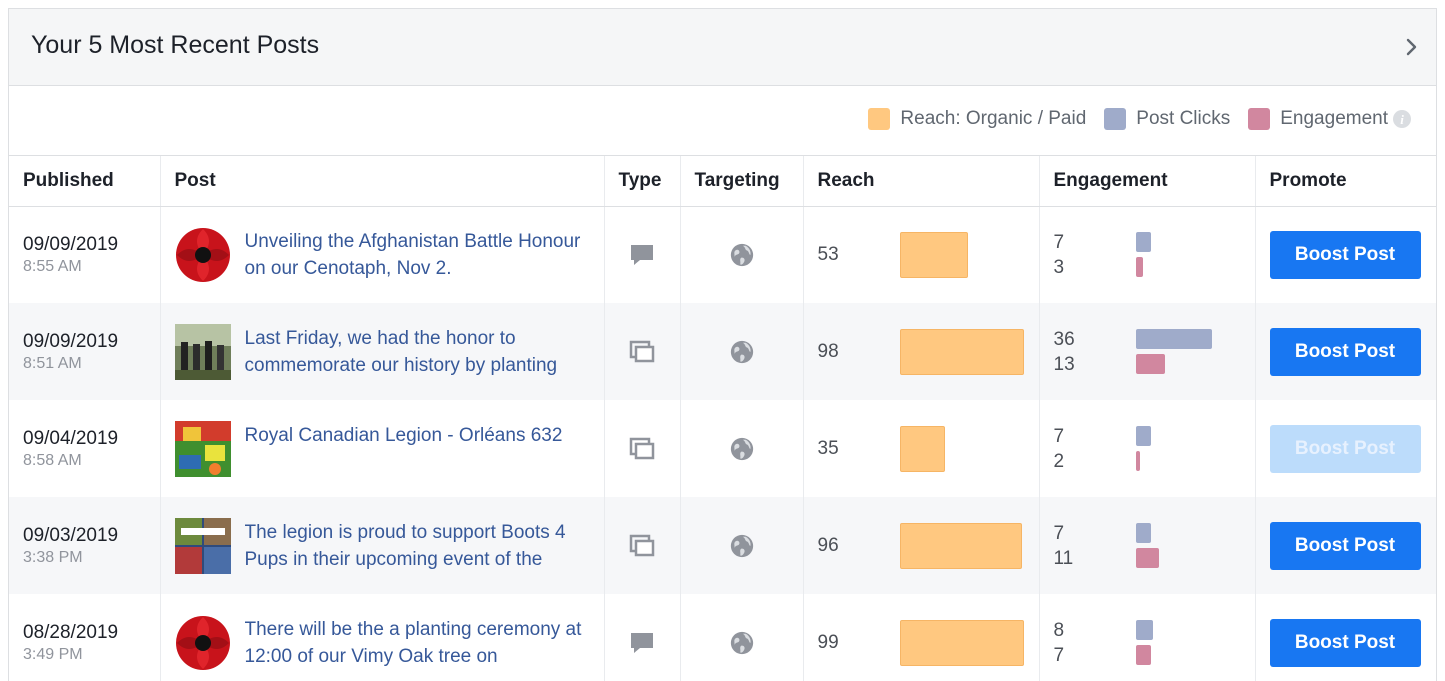 The height and width of the screenshot is (681, 1445). What do you see at coordinates (1412, 47) in the screenshot?
I see `chevron-right-icon` at bounding box center [1412, 47].